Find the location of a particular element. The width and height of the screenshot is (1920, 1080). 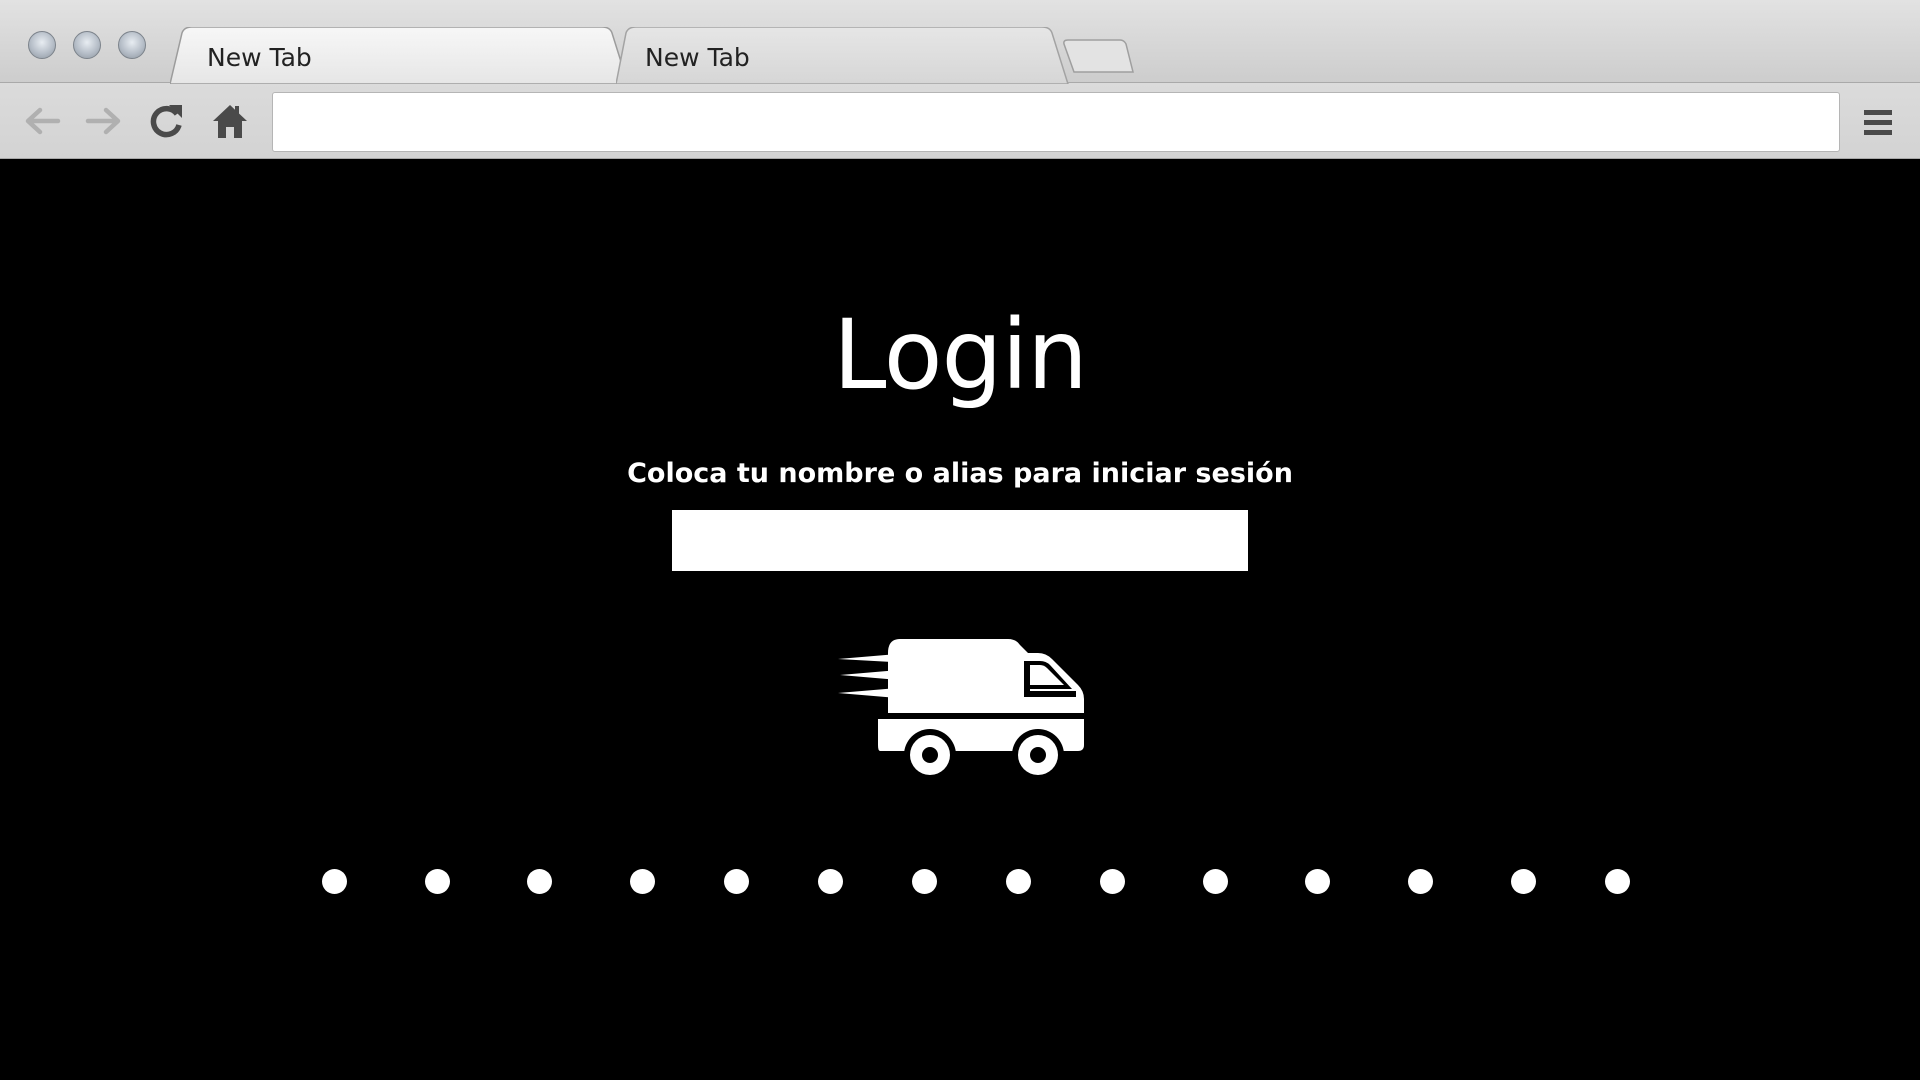

new-tab-button is located at coordinates (1098, 56).